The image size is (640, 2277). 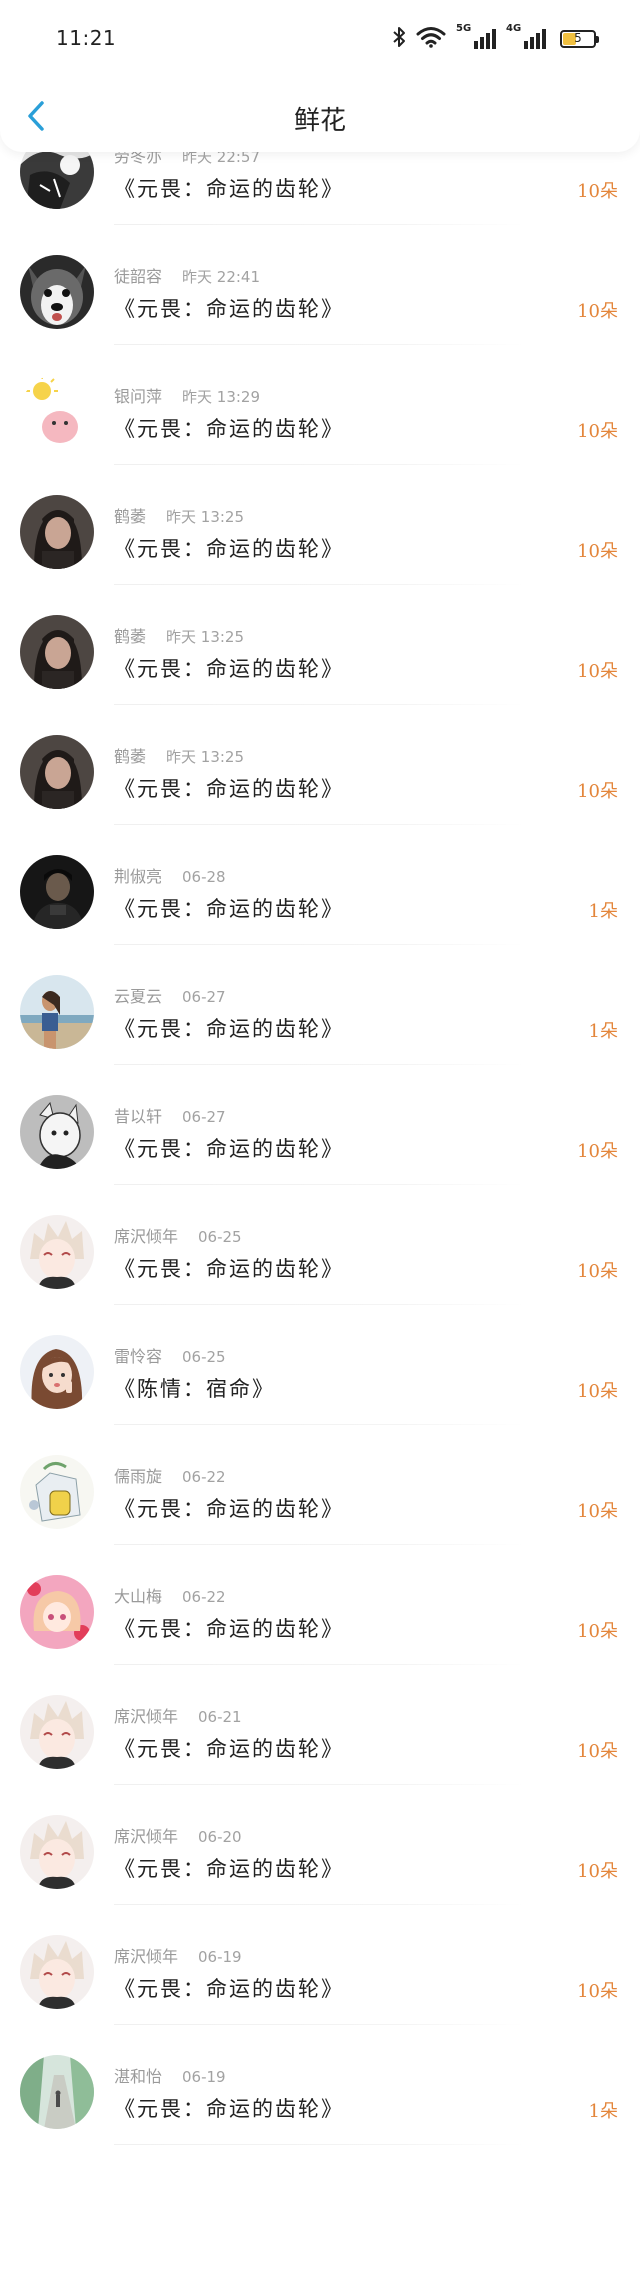 I want to click on sender-meta: 雷怜容 06-25, so click(x=170, y=1354).